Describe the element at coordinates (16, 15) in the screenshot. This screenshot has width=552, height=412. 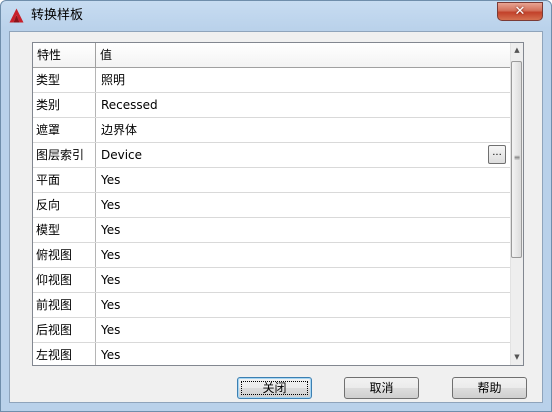
I see `autocad-logo-icon` at that location.